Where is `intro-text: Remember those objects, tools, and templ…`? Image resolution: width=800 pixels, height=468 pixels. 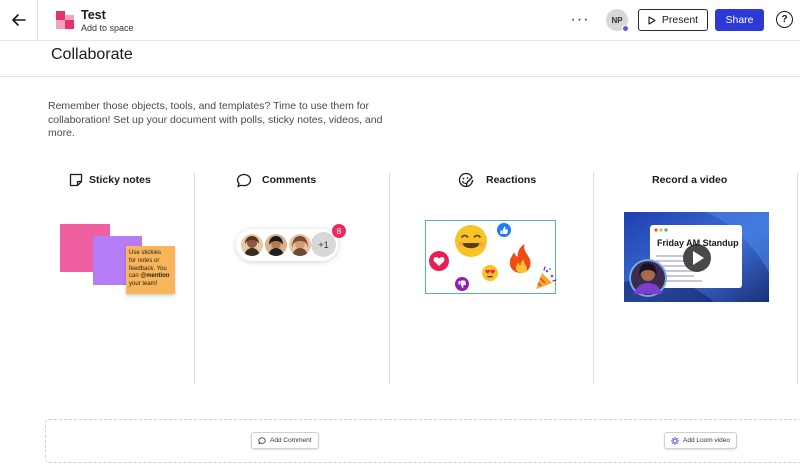
intro-text: Remember those objects, tools, and templ… is located at coordinates (228, 120).